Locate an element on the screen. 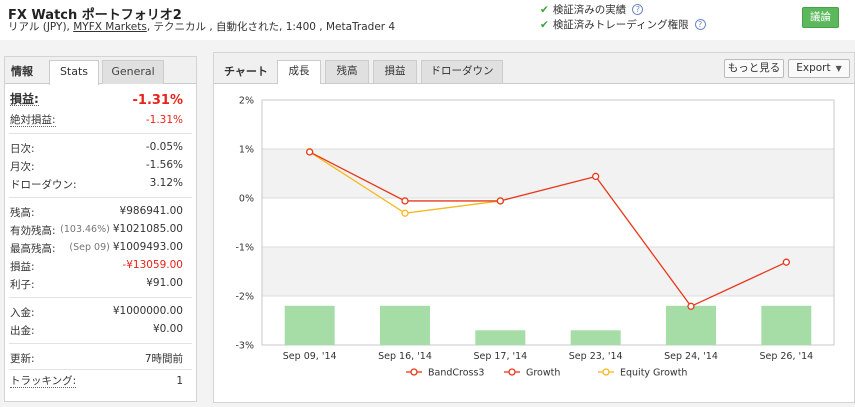 The width and height of the screenshot is (855, 407). stat-value: 1 is located at coordinates (179, 381).